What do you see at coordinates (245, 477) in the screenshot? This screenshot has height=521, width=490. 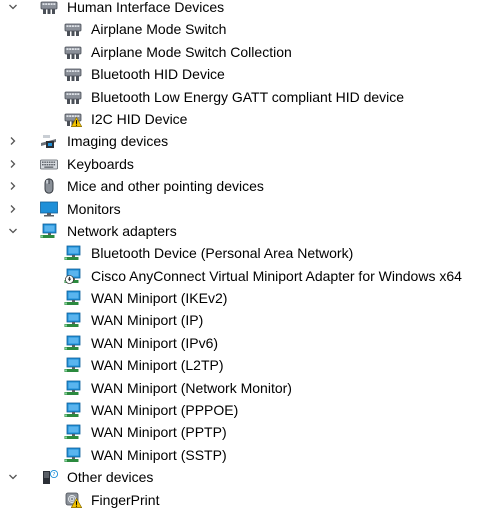 I see `tree-node-other-devices: Other devices` at bounding box center [245, 477].